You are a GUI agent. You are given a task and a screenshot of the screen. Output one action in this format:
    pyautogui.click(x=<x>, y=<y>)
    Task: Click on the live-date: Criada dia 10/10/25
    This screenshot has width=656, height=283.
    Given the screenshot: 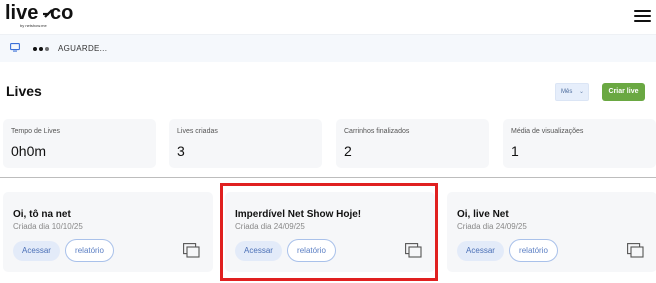 What is the action you would take?
    pyautogui.click(x=48, y=226)
    